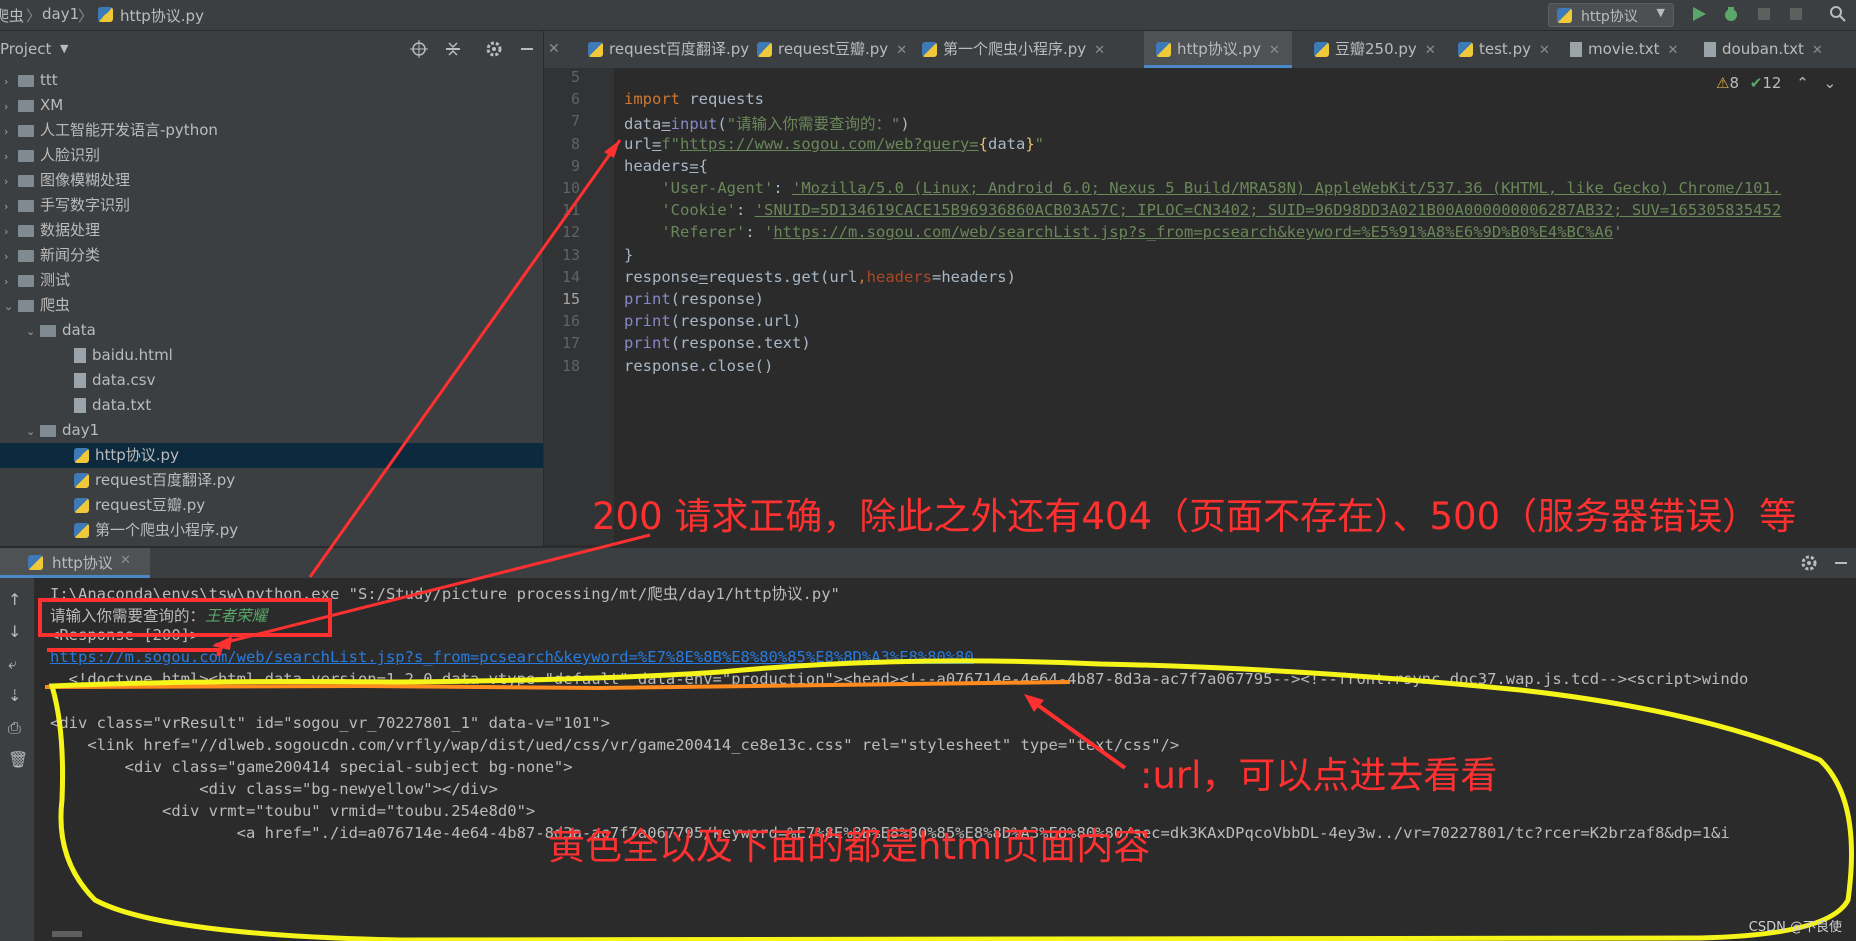 The height and width of the screenshot is (941, 1856). I want to click on annotation-url-text: :url，可以点进去看看, so click(1319, 775).